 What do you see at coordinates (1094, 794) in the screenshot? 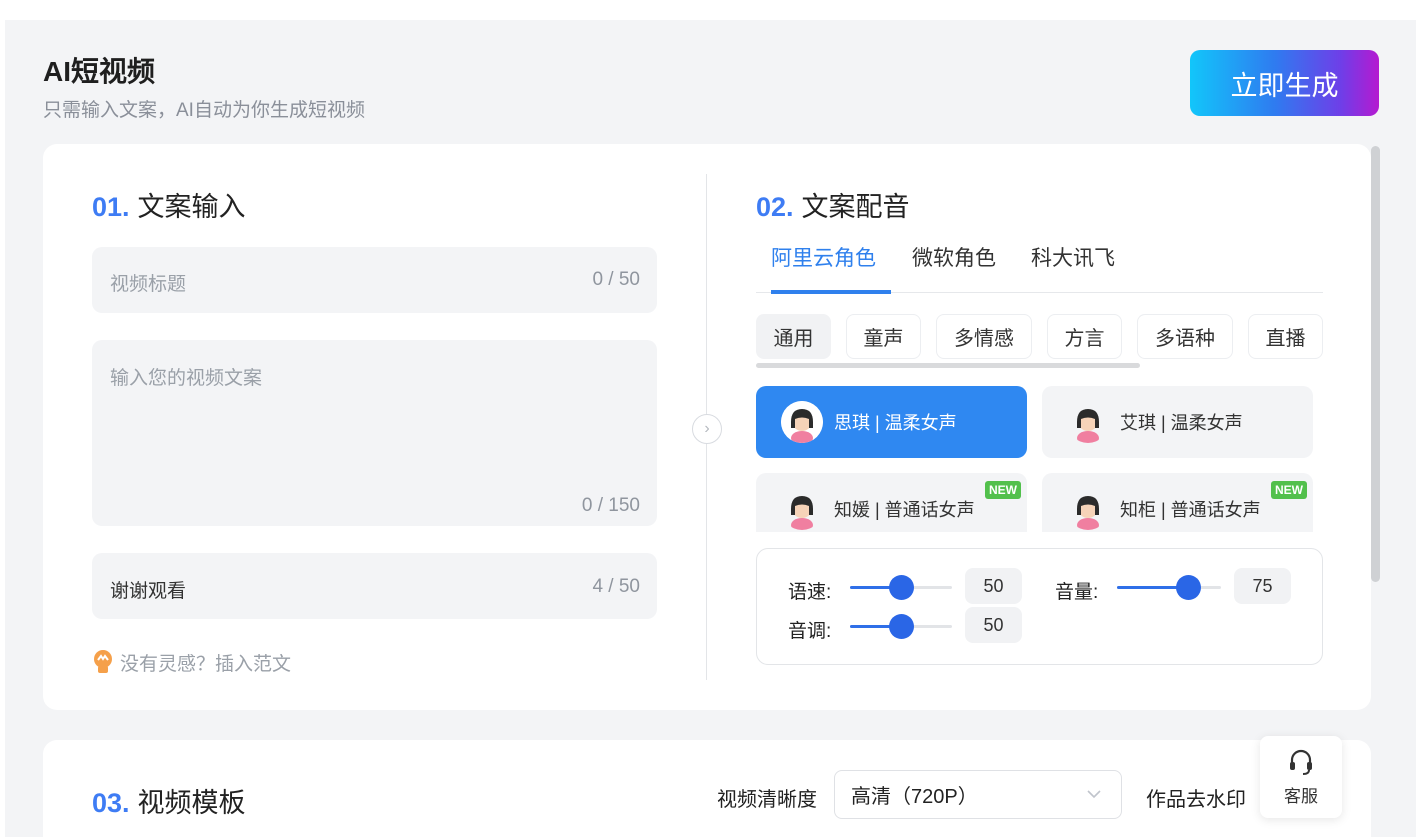
I see `chevron-down-icon` at bounding box center [1094, 794].